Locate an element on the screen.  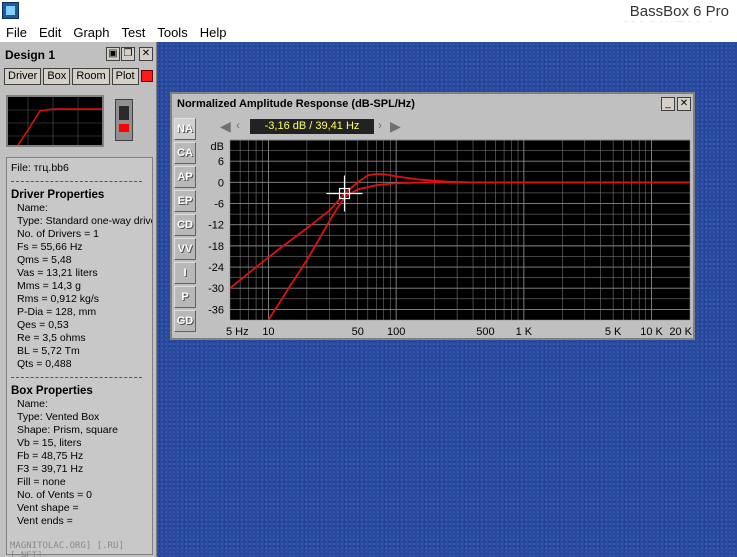
box-property: No. of Vents = 0 is located at coordinates (55, 495).